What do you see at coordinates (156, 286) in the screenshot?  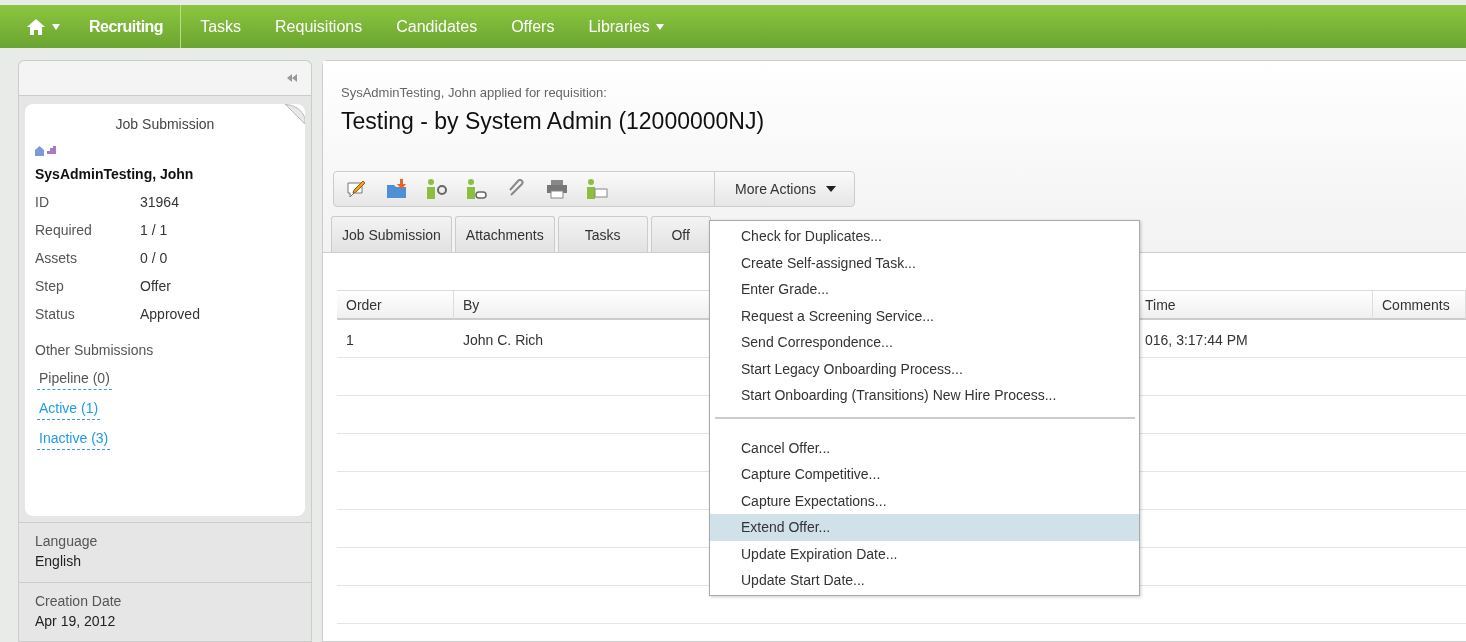 I see `field-value: Offer` at bounding box center [156, 286].